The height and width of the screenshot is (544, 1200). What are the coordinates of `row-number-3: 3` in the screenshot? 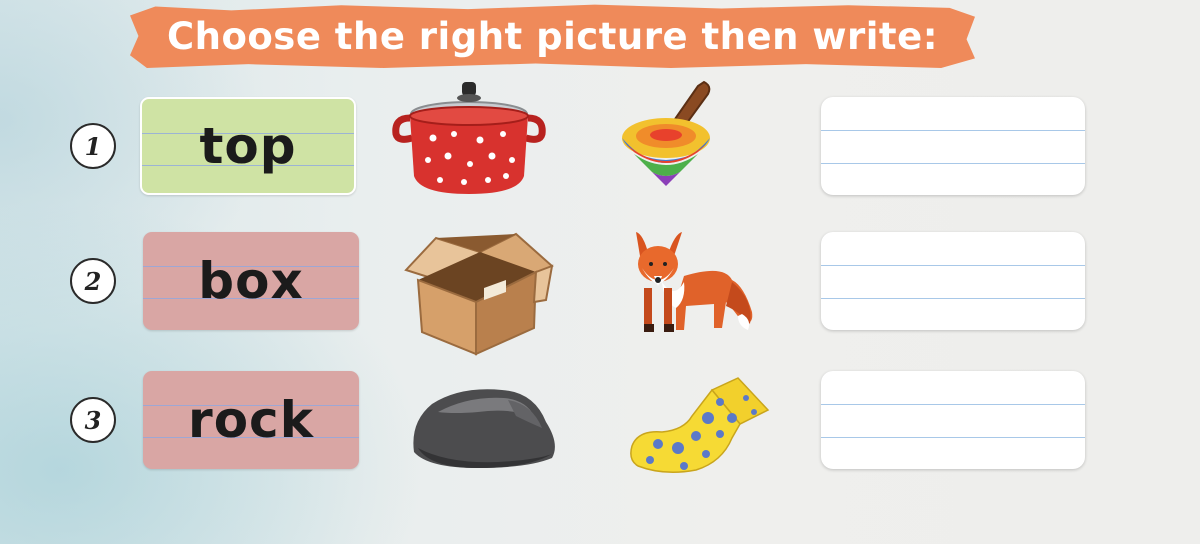 It's located at (93, 420).